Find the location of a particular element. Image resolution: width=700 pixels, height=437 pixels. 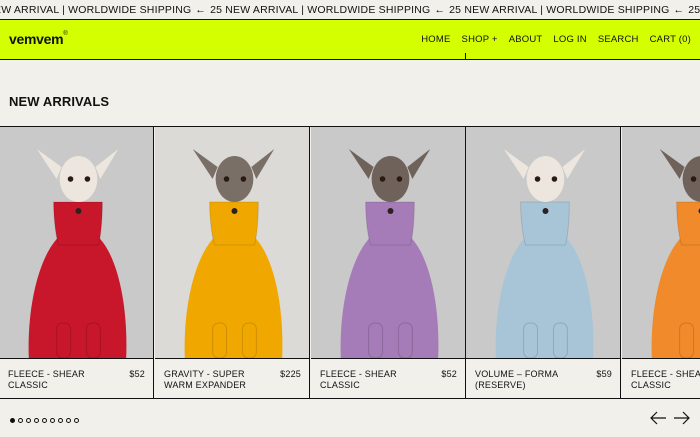

logo-text: vemvem is located at coordinates (36, 39).